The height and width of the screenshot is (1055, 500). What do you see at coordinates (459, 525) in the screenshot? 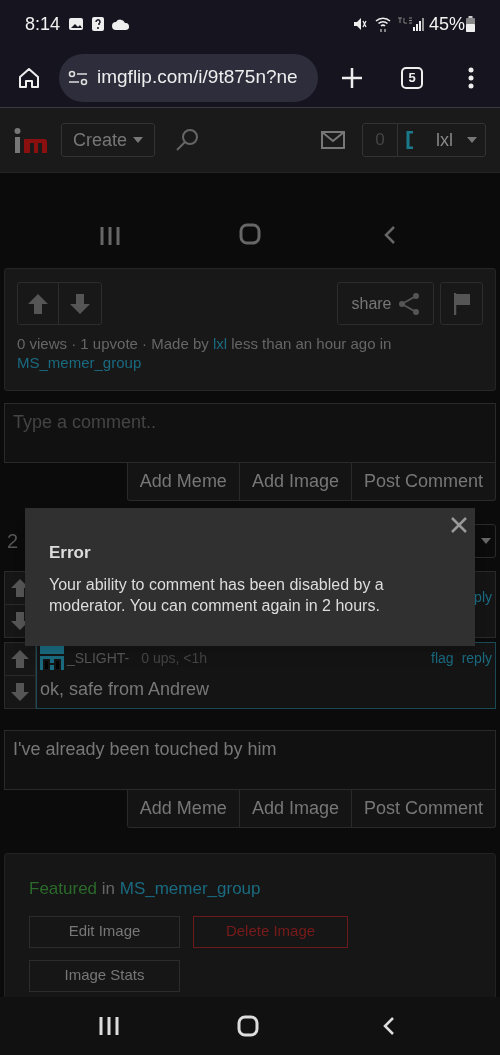
I see `close-icon` at bounding box center [459, 525].